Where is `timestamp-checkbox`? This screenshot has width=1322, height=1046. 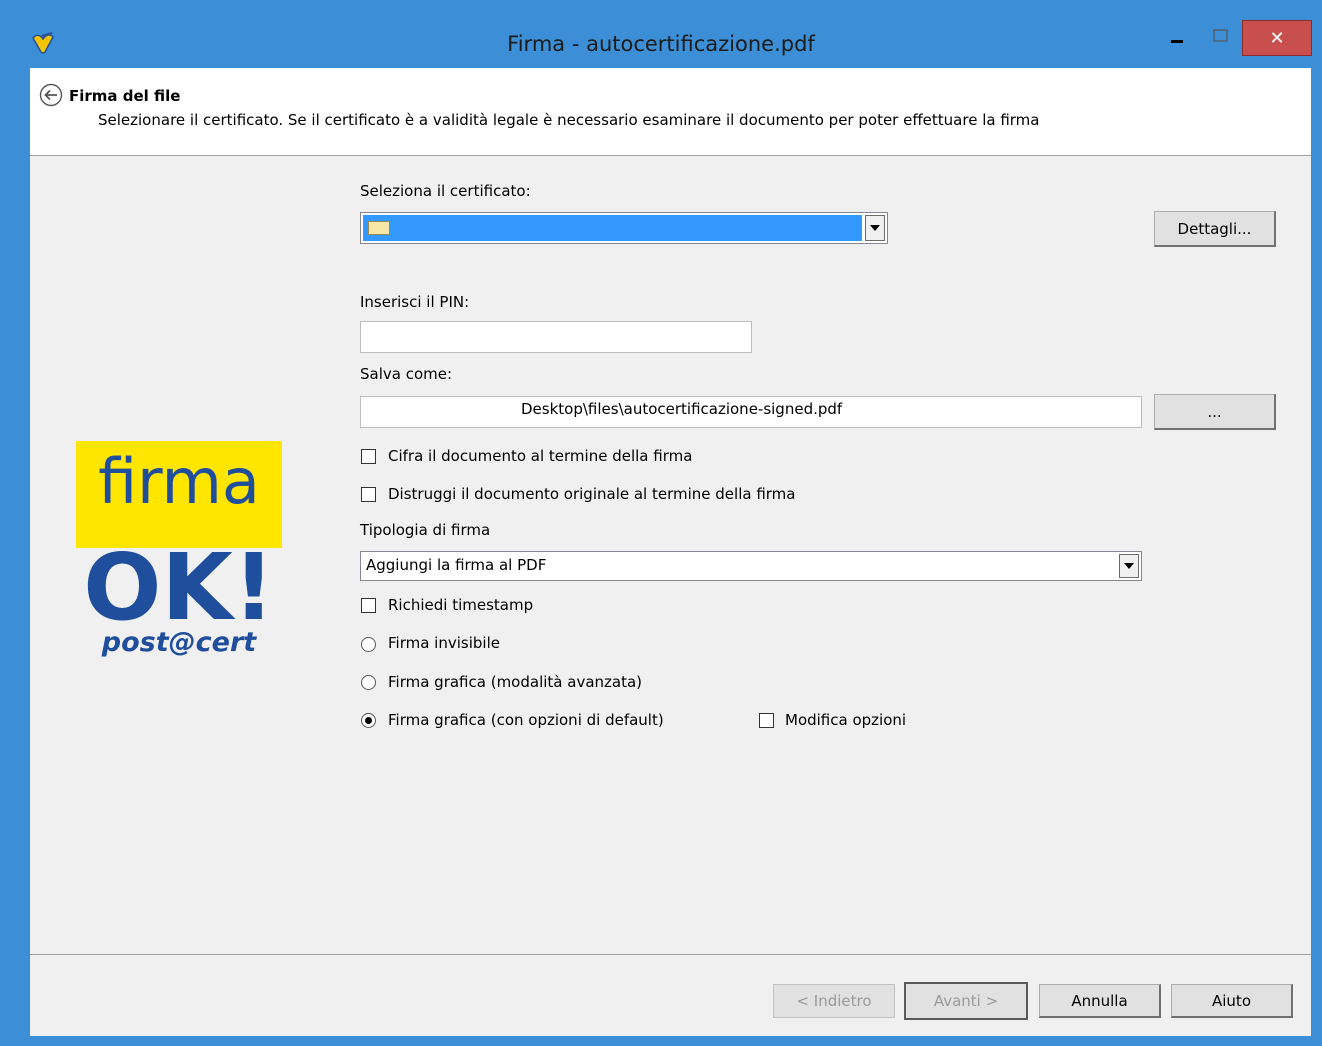 timestamp-checkbox is located at coordinates (368, 605).